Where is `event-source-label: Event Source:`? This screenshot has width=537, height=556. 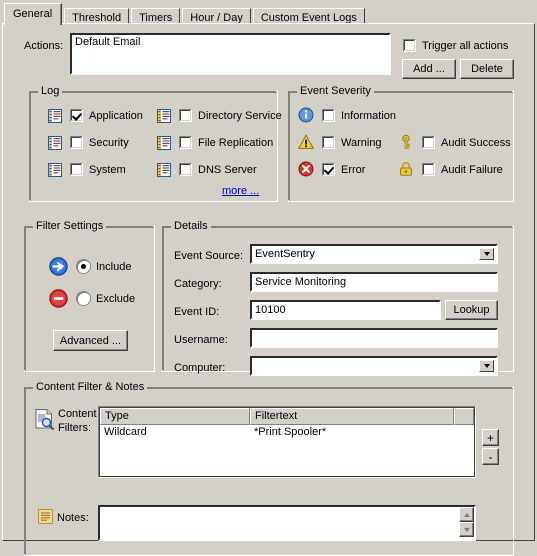
event-source-label: Event Source: is located at coordinates (209, 256).